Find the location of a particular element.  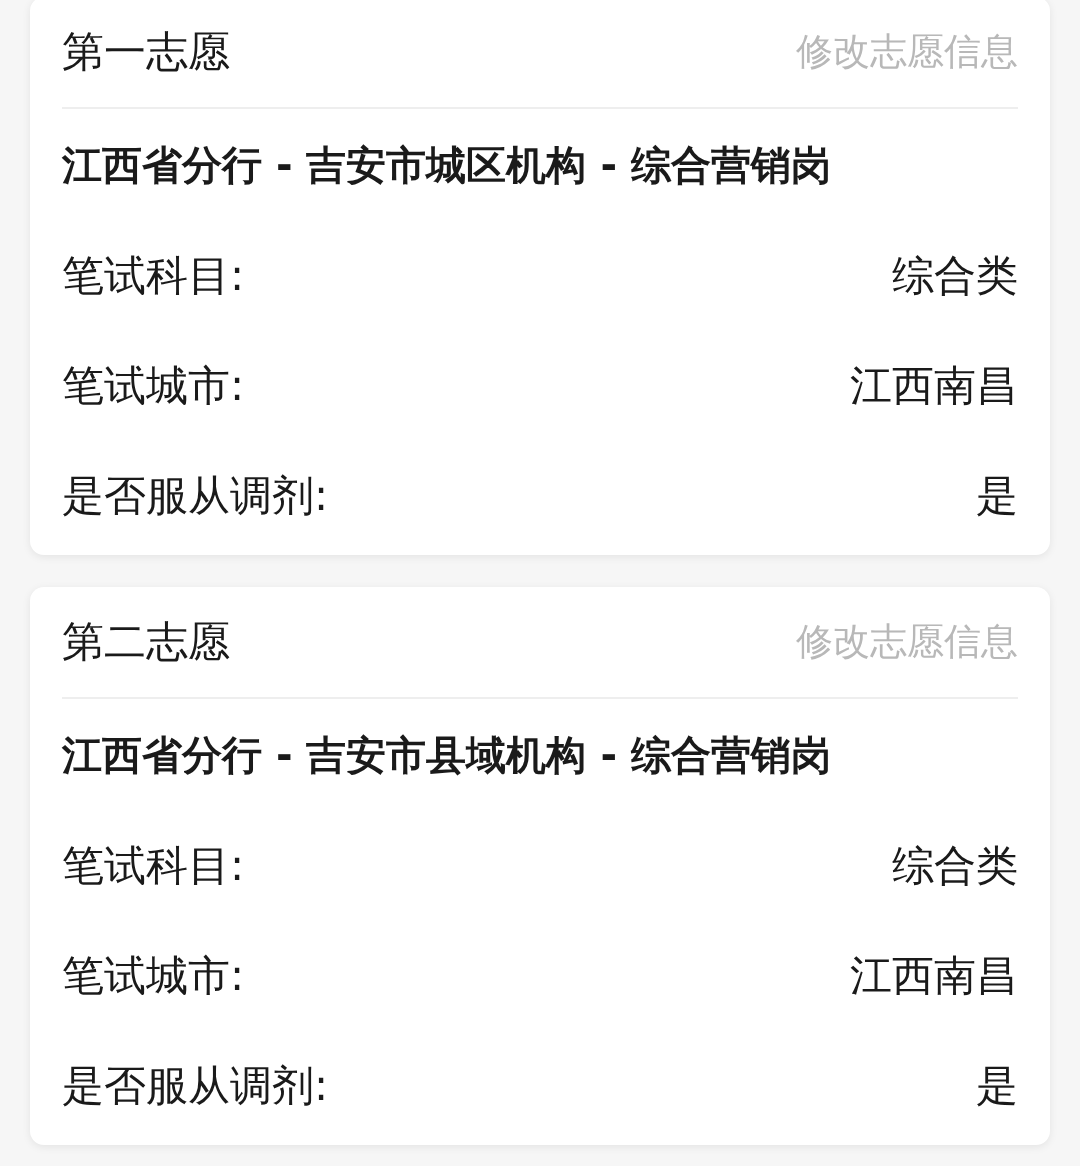

position-title: 江西省分行 - 吉安市县域机构 - 综合营销岗 is located at coordinates (447, 755).